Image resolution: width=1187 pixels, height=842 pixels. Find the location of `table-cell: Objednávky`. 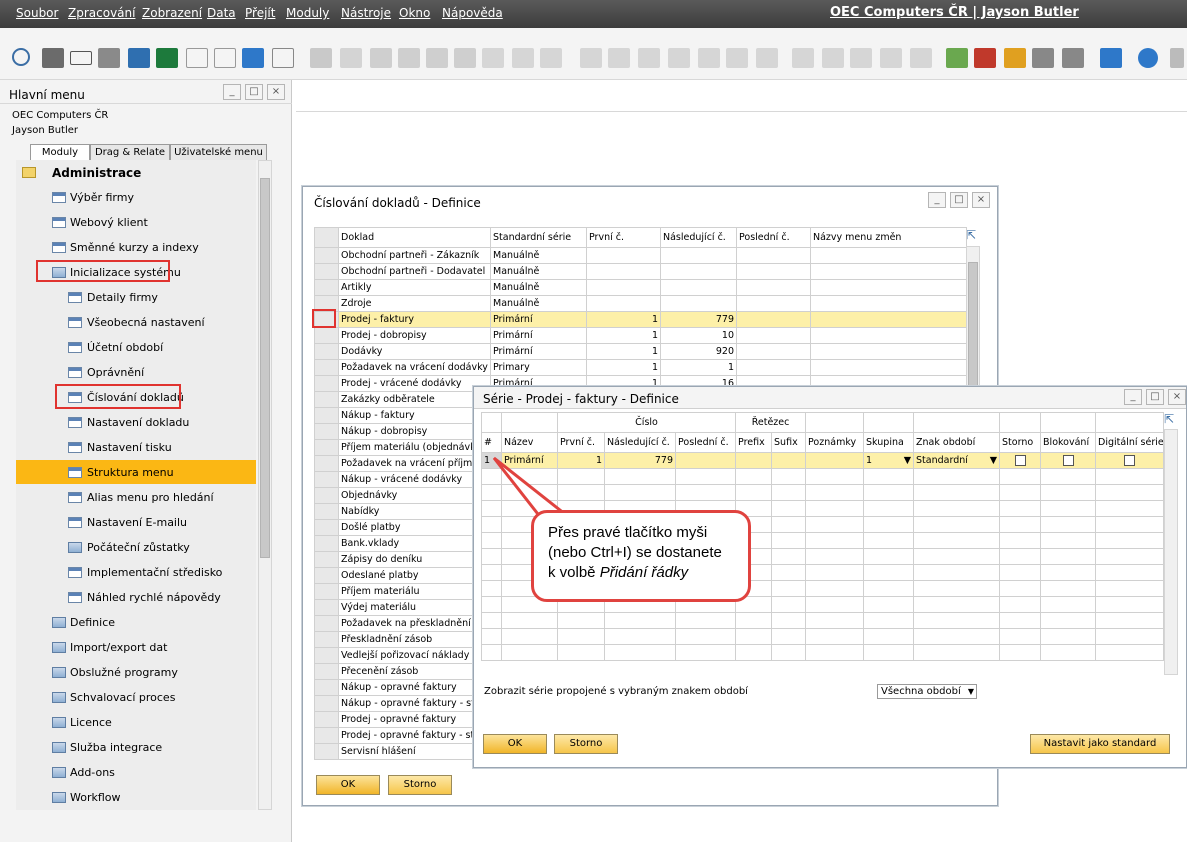

table-cell: Objednávky is located at coordinates (414, 495).